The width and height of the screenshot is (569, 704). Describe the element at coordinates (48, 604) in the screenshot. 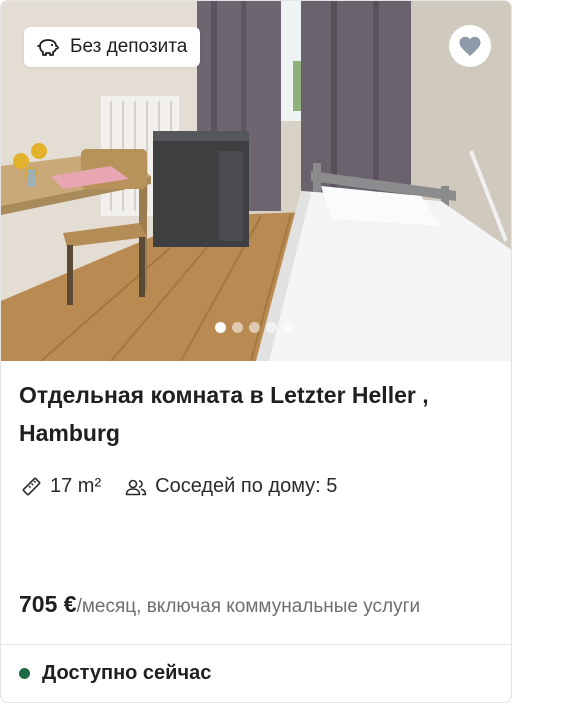

I see `price-amount: 705 €` at that location.